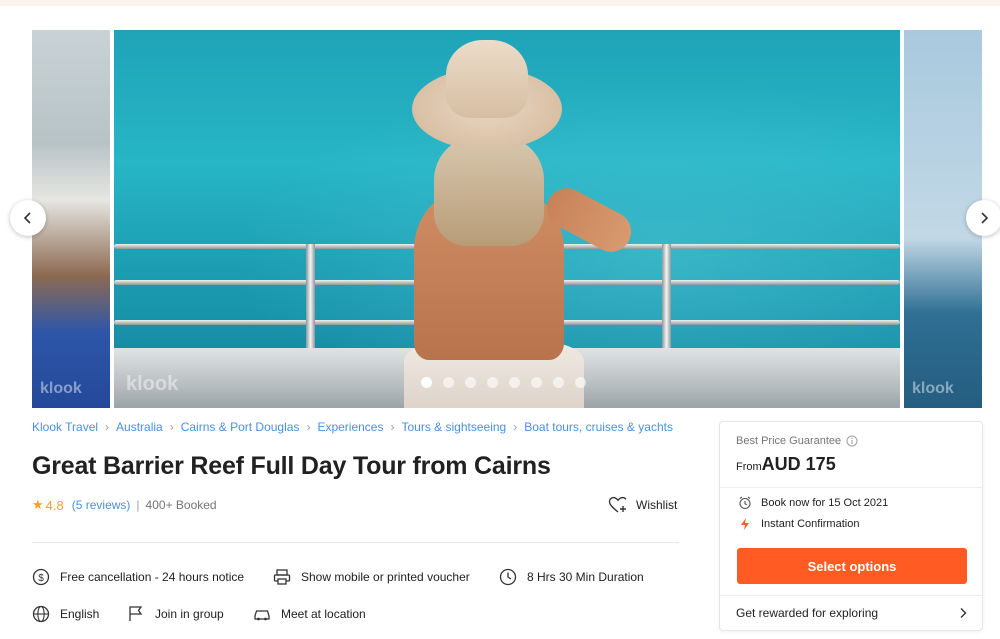 The height and width of the screenshot is (639, 1000). What do you see at coordinates (65, 427) in the screenshot?
I see `breadcrumb-item: Klook Travel` at bounding box center [65, 427].